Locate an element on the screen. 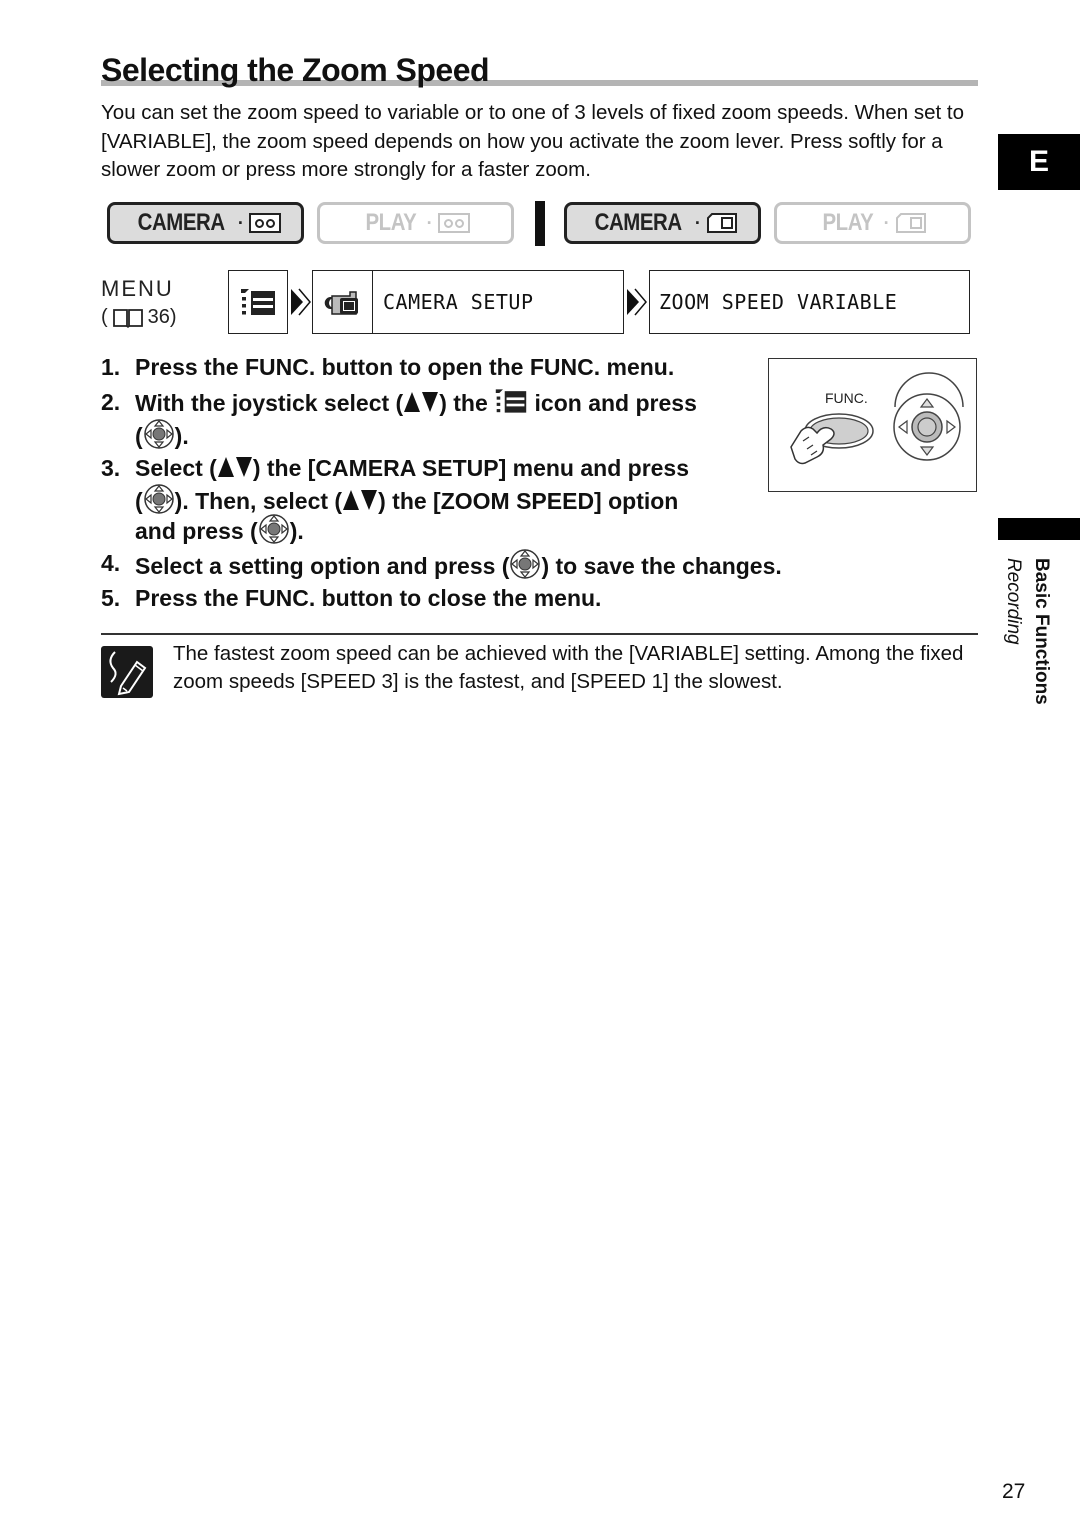 The height and width of the screenshot is (1534, 1080). mode-play-card: PLAY · is located at coordinates (872, 223).